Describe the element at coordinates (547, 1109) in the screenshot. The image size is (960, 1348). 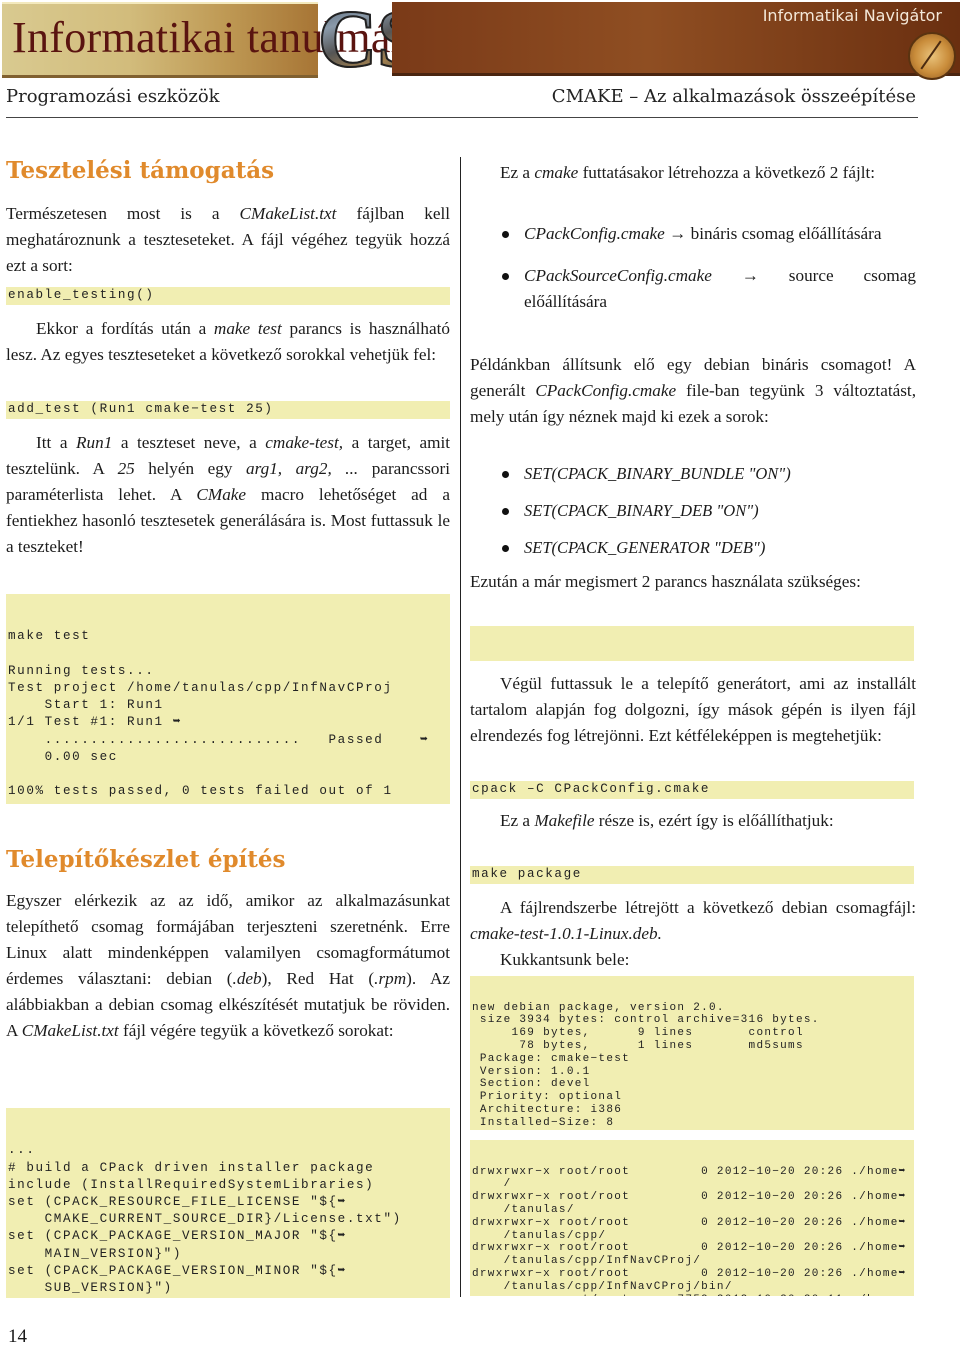
I see `code-line: Architecture: i386` at that location.